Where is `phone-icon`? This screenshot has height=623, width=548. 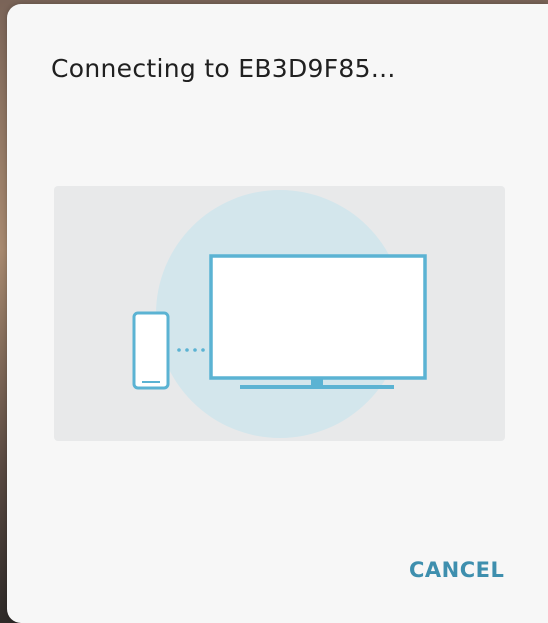 phone-icon is located at coordinates (151, 350).